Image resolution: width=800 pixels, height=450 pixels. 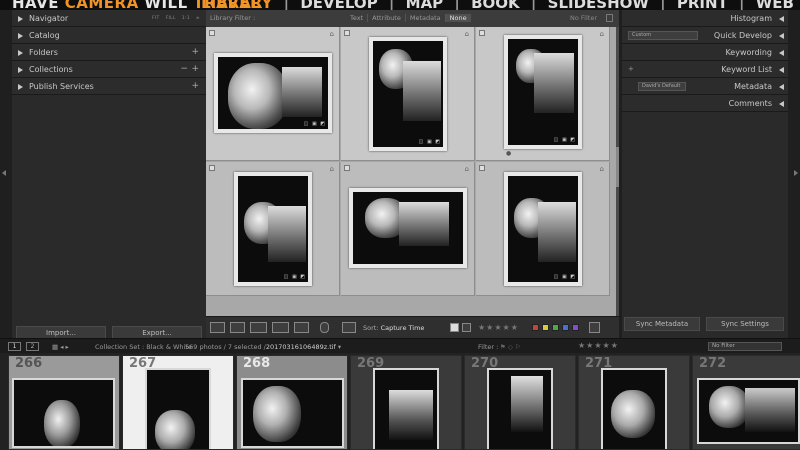 I want to click on quick-develop-header: Custom Quick Develop, so click(x=705, y=35).